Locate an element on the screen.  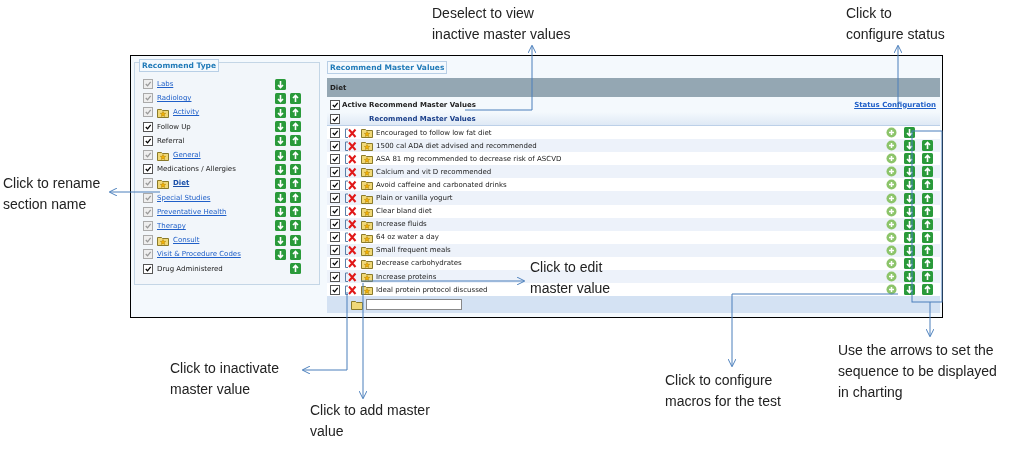
new-value-field is located at coordinates (414, 305).